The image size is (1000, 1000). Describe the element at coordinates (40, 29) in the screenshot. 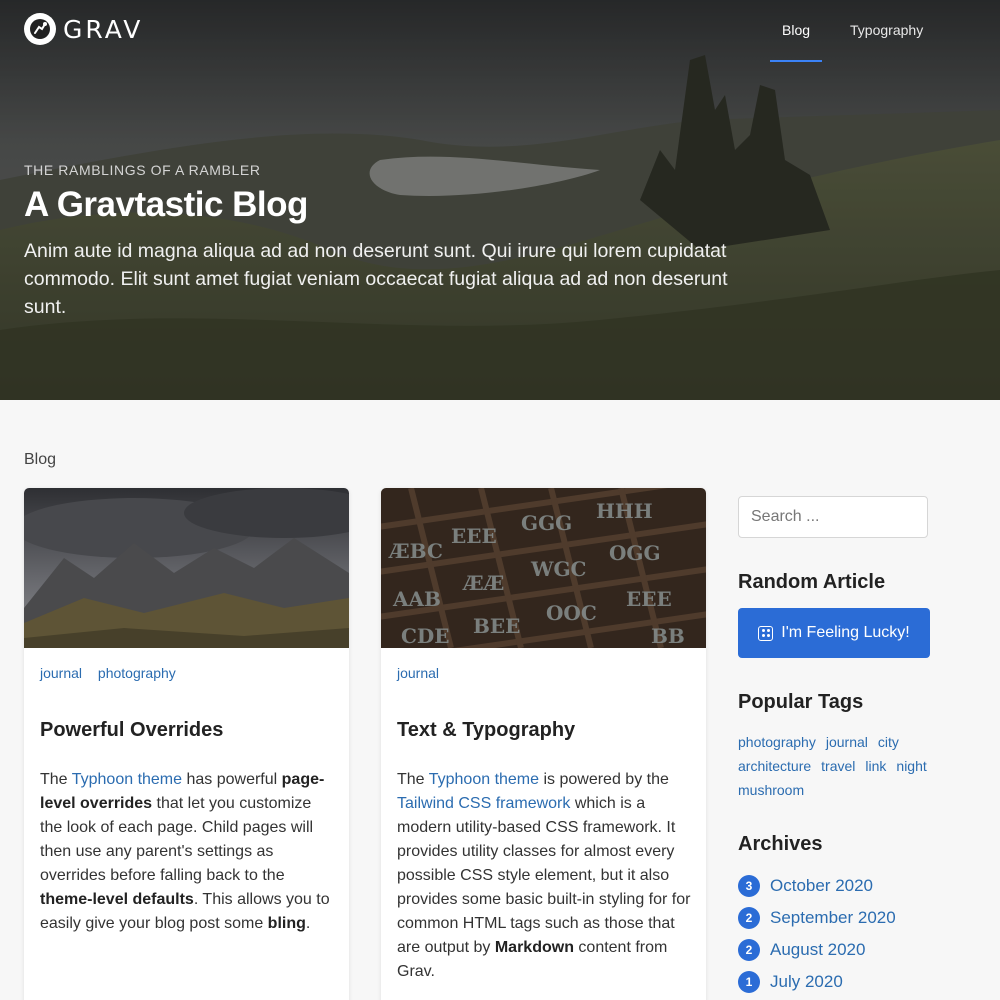

I see `grav-logo-icon` at that location.